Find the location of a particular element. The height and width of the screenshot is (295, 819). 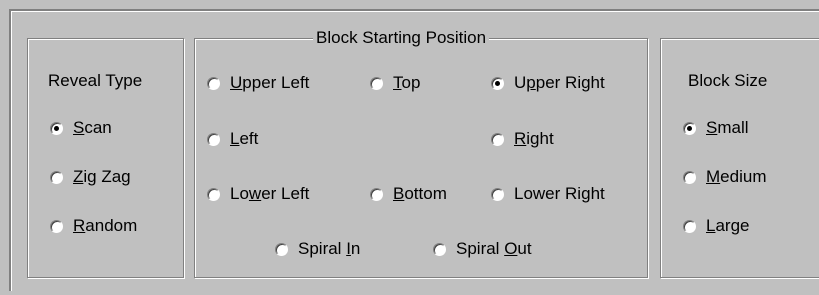

radio-right: Right is located at coordinates (522, 139).